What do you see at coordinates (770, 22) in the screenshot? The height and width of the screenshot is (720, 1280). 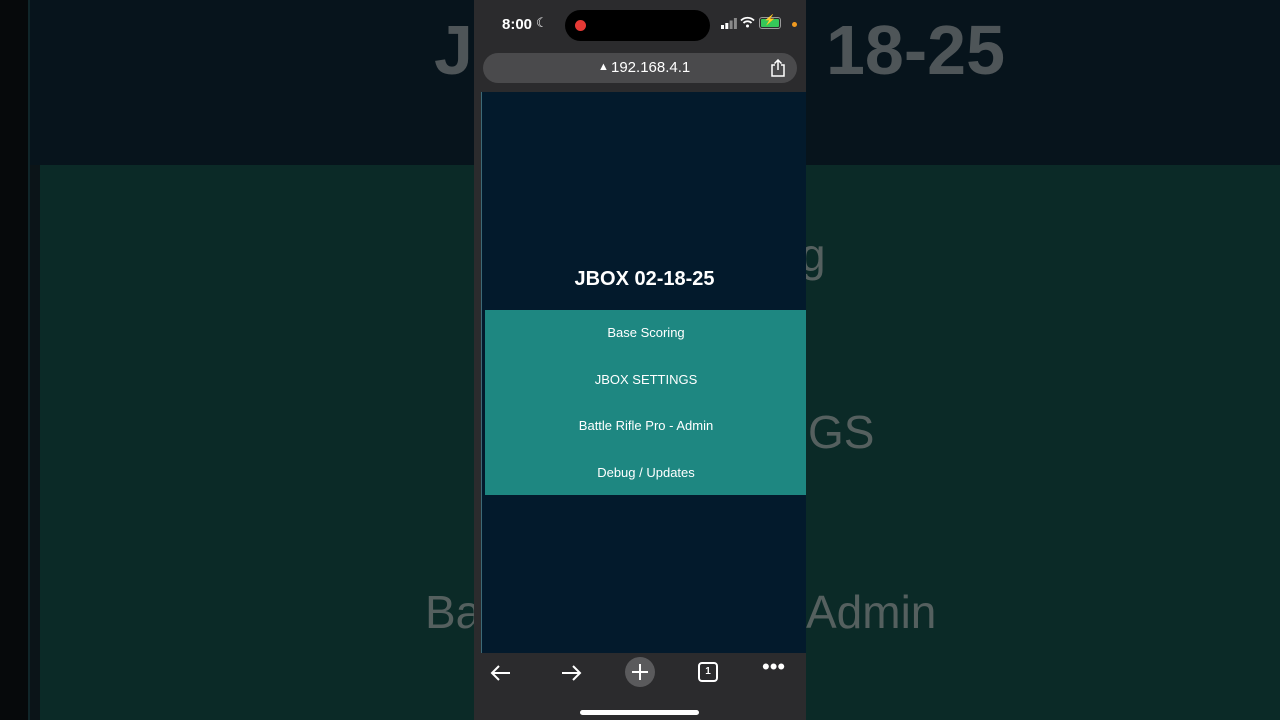 I see `battery-charging-icon: ⚡` at bounding box center [770, 22].